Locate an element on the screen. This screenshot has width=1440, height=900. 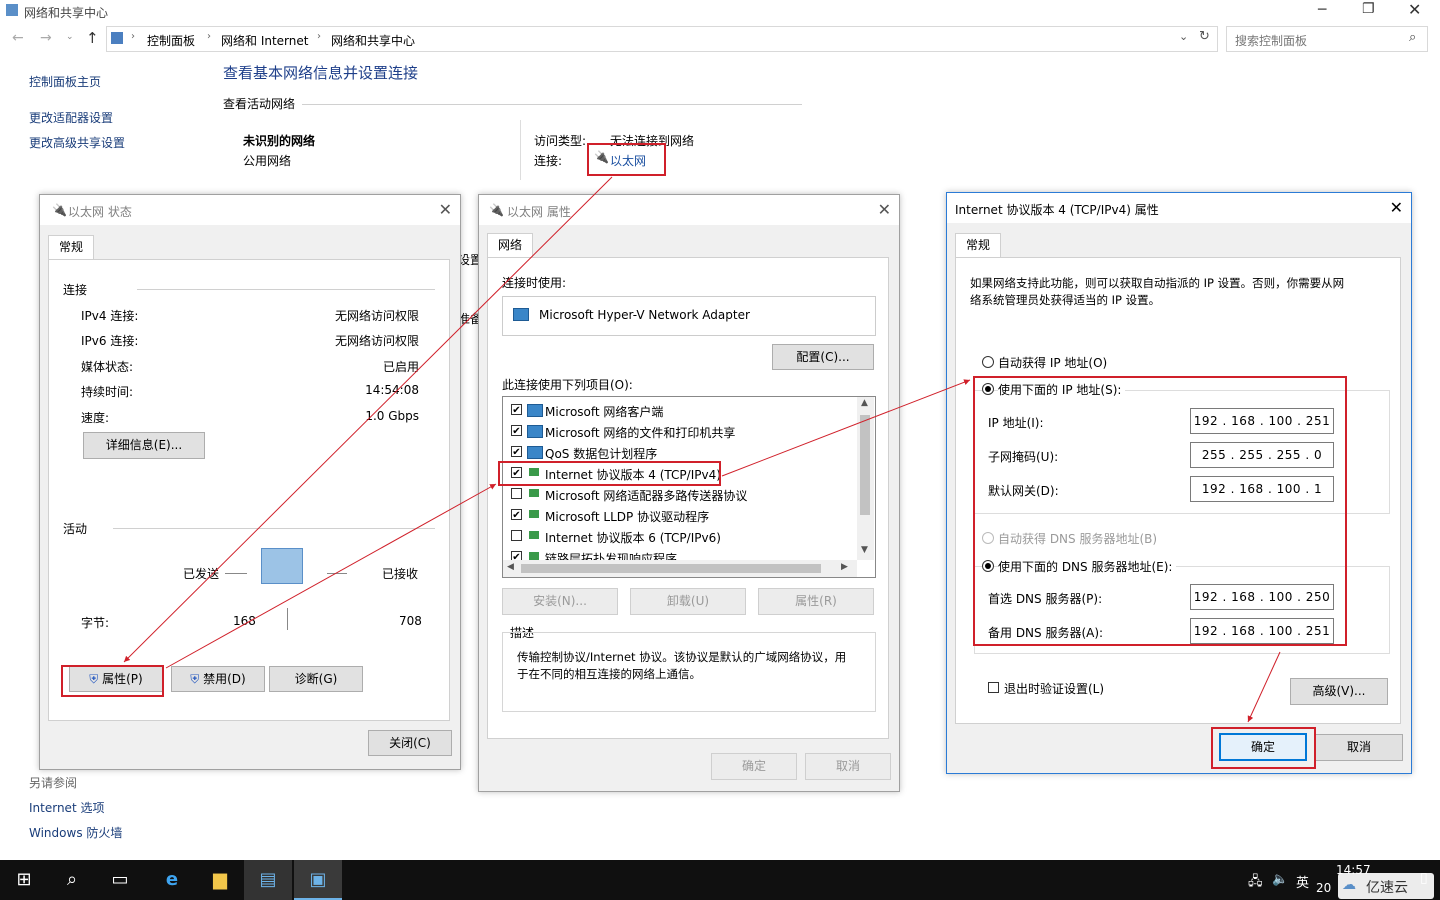
internet-explorer-icon: e is located at coordinates (172, 880).